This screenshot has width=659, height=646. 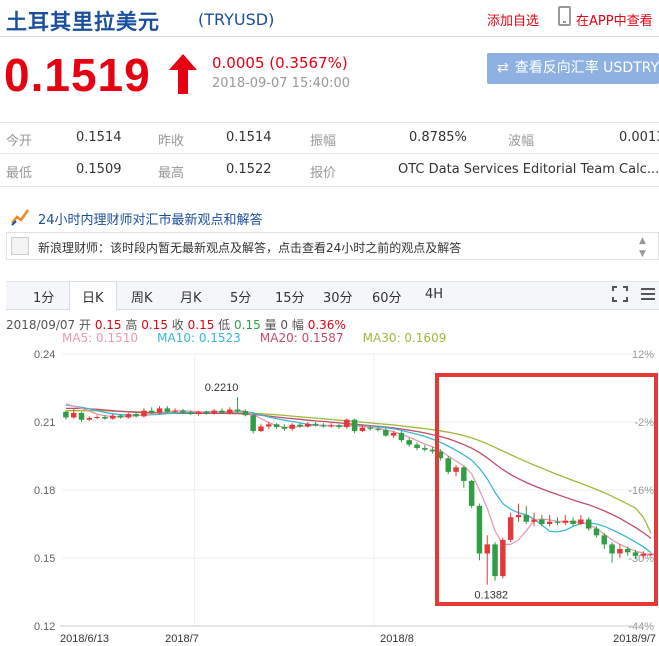 I want to click on y-tick-label: 0.12, so click(x=44, y=627).